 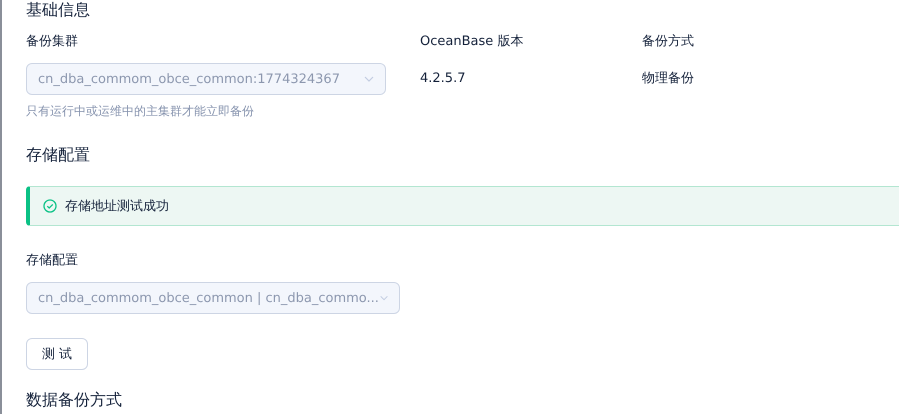 I want to click on field-value: 物理备份, so click(x=668, y=79).